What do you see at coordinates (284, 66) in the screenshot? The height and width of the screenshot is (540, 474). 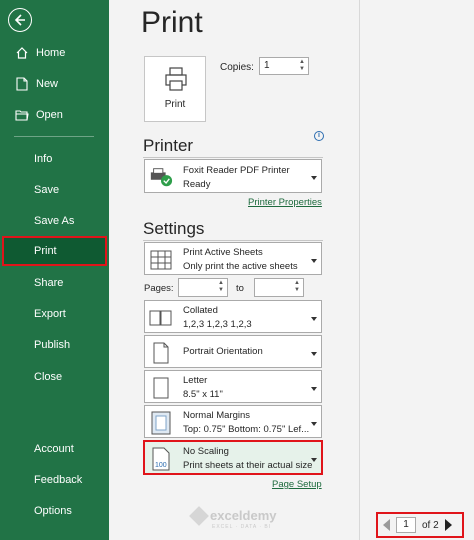 I see `copies-stepper: 1 ▲ ▼` at bounding box center [284, 66].